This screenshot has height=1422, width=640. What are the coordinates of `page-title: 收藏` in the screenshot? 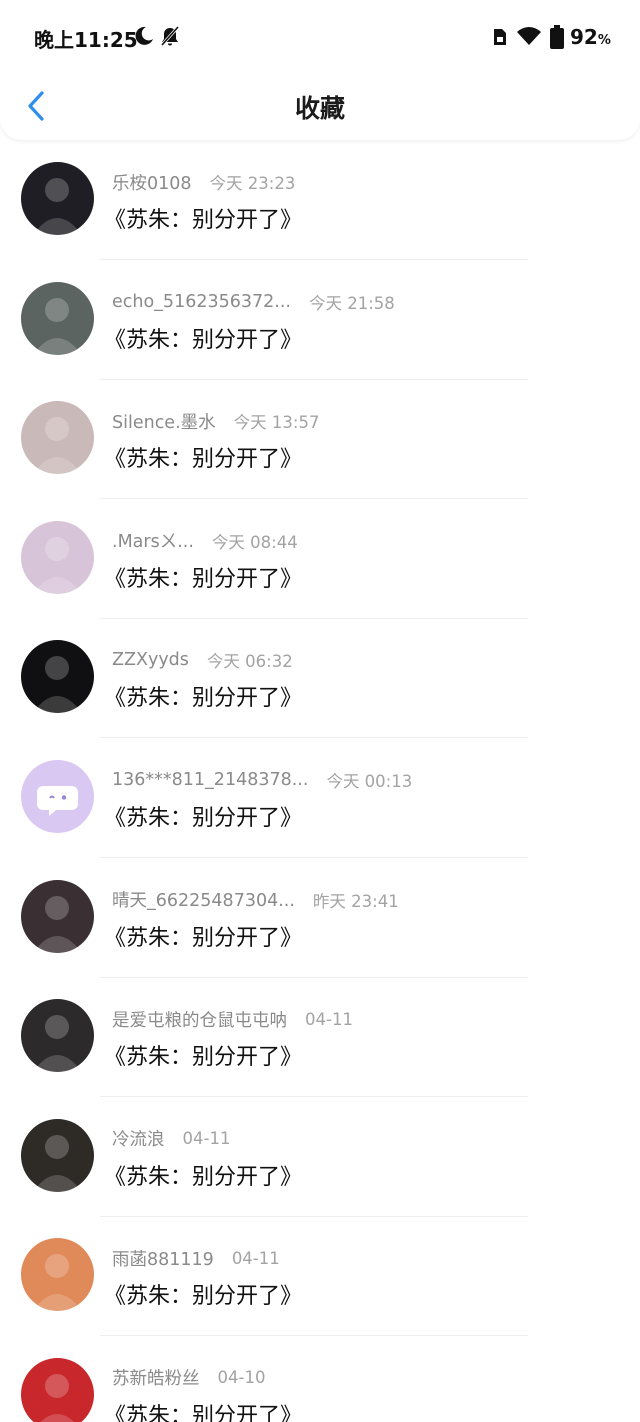 It's located at (319, 108).